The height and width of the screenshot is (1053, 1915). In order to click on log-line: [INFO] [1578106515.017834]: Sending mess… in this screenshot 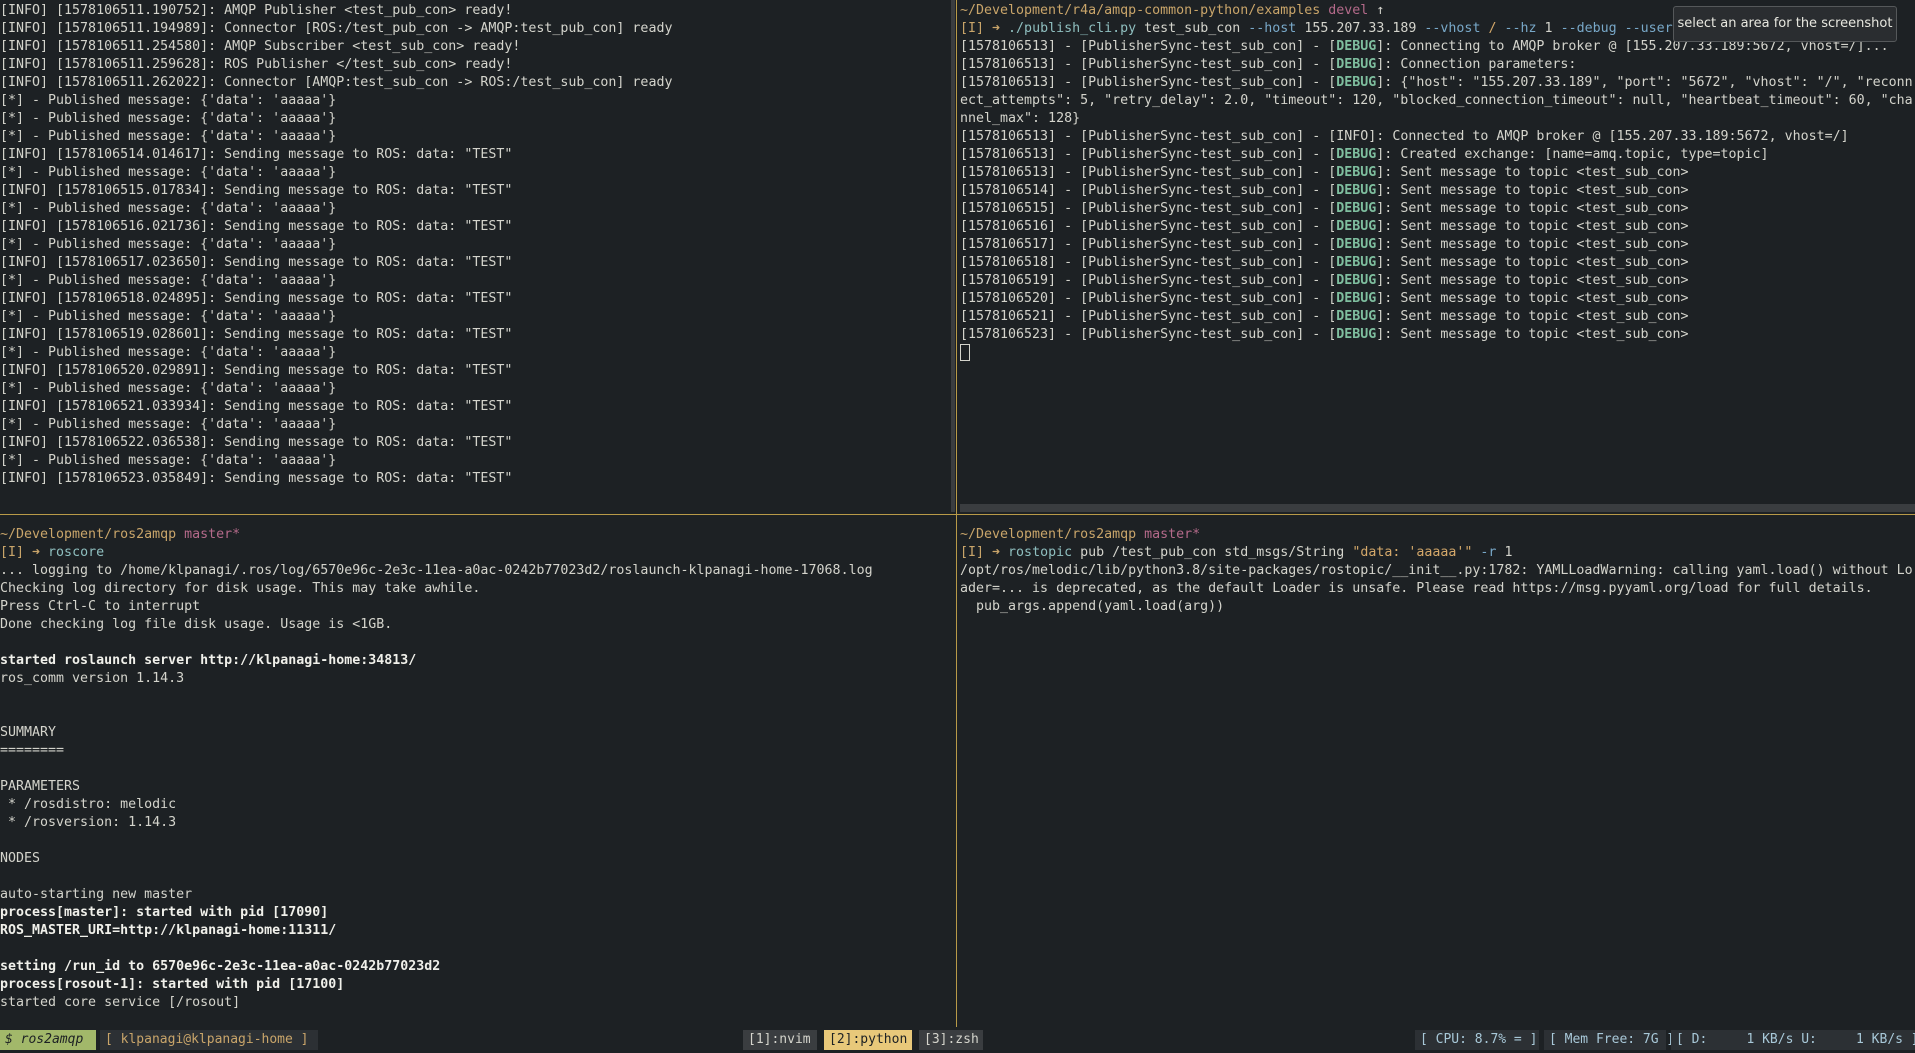, I will do `click(256, 190)`.